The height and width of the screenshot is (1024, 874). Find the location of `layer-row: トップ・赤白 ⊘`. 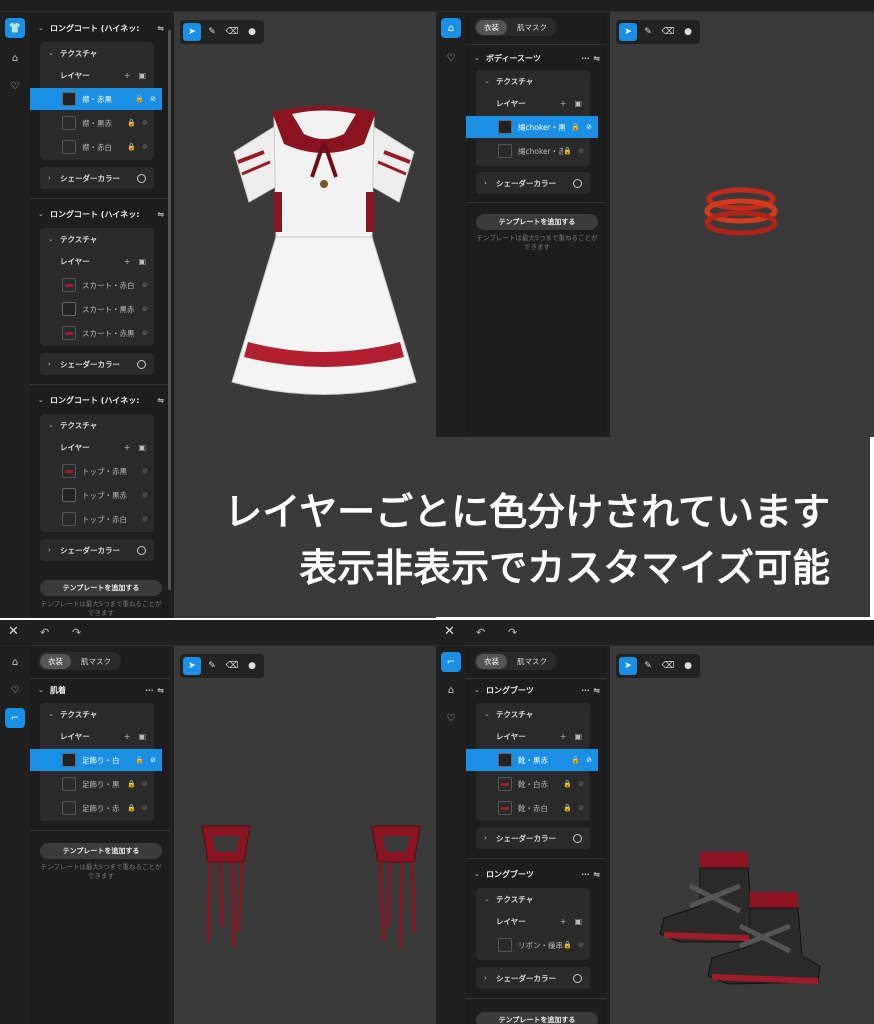

layer-row: トップ・赤白 ⊘ is located at coordinates (97, 519).